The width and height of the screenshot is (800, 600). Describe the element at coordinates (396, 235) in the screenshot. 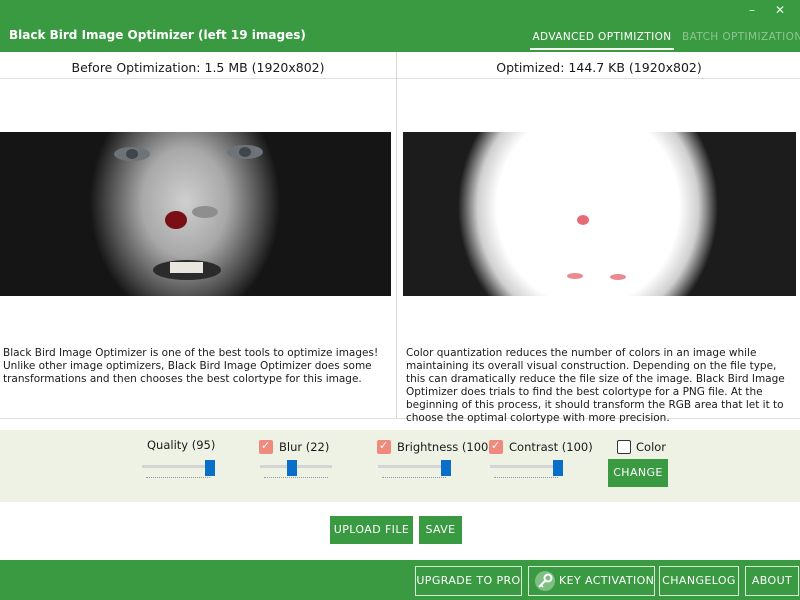

I see `panel-divider` at that location.